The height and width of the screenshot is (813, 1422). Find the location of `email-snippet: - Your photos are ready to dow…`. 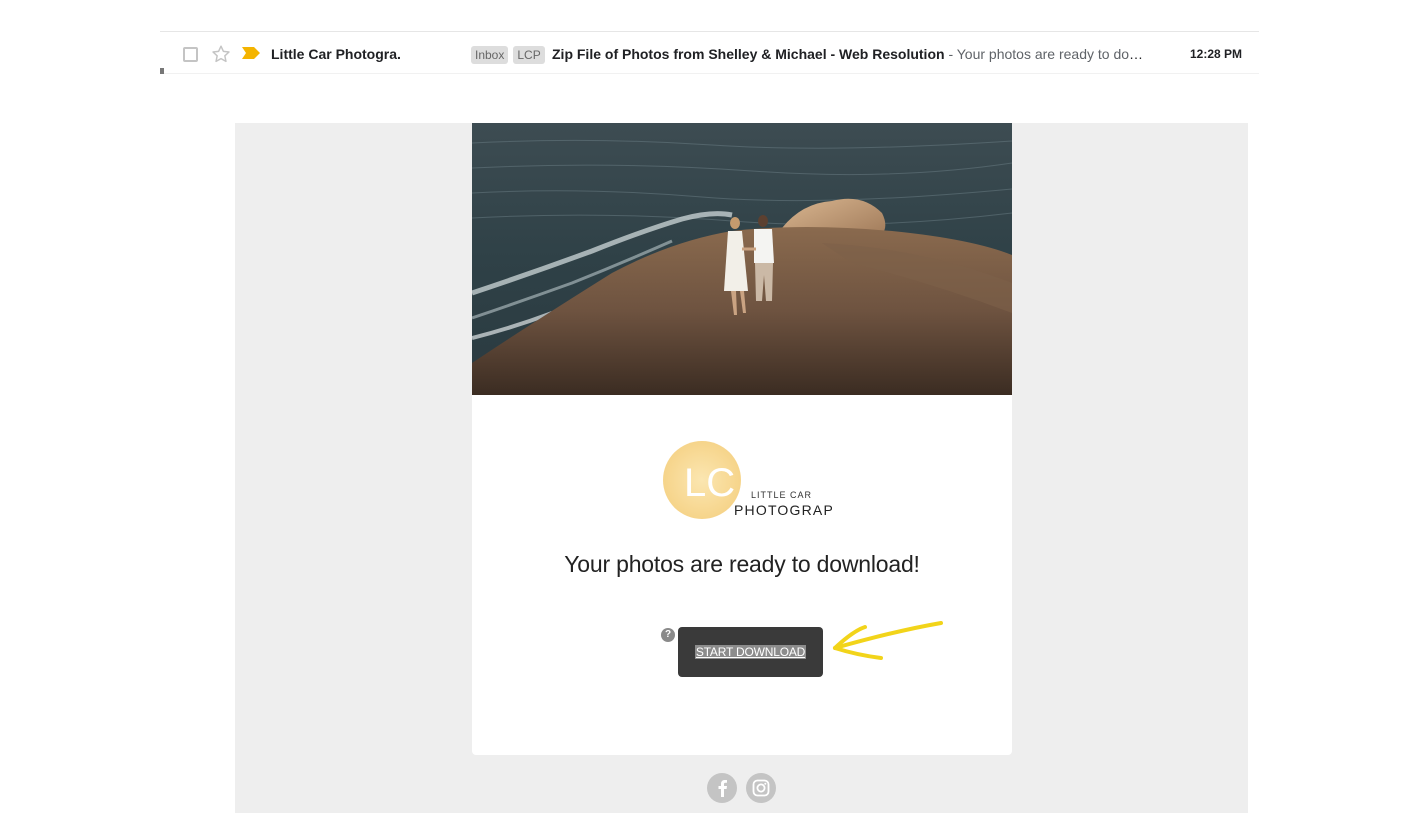

email-snippet: - Your photos are ready to dow… is located at coordinates (1048, 54).